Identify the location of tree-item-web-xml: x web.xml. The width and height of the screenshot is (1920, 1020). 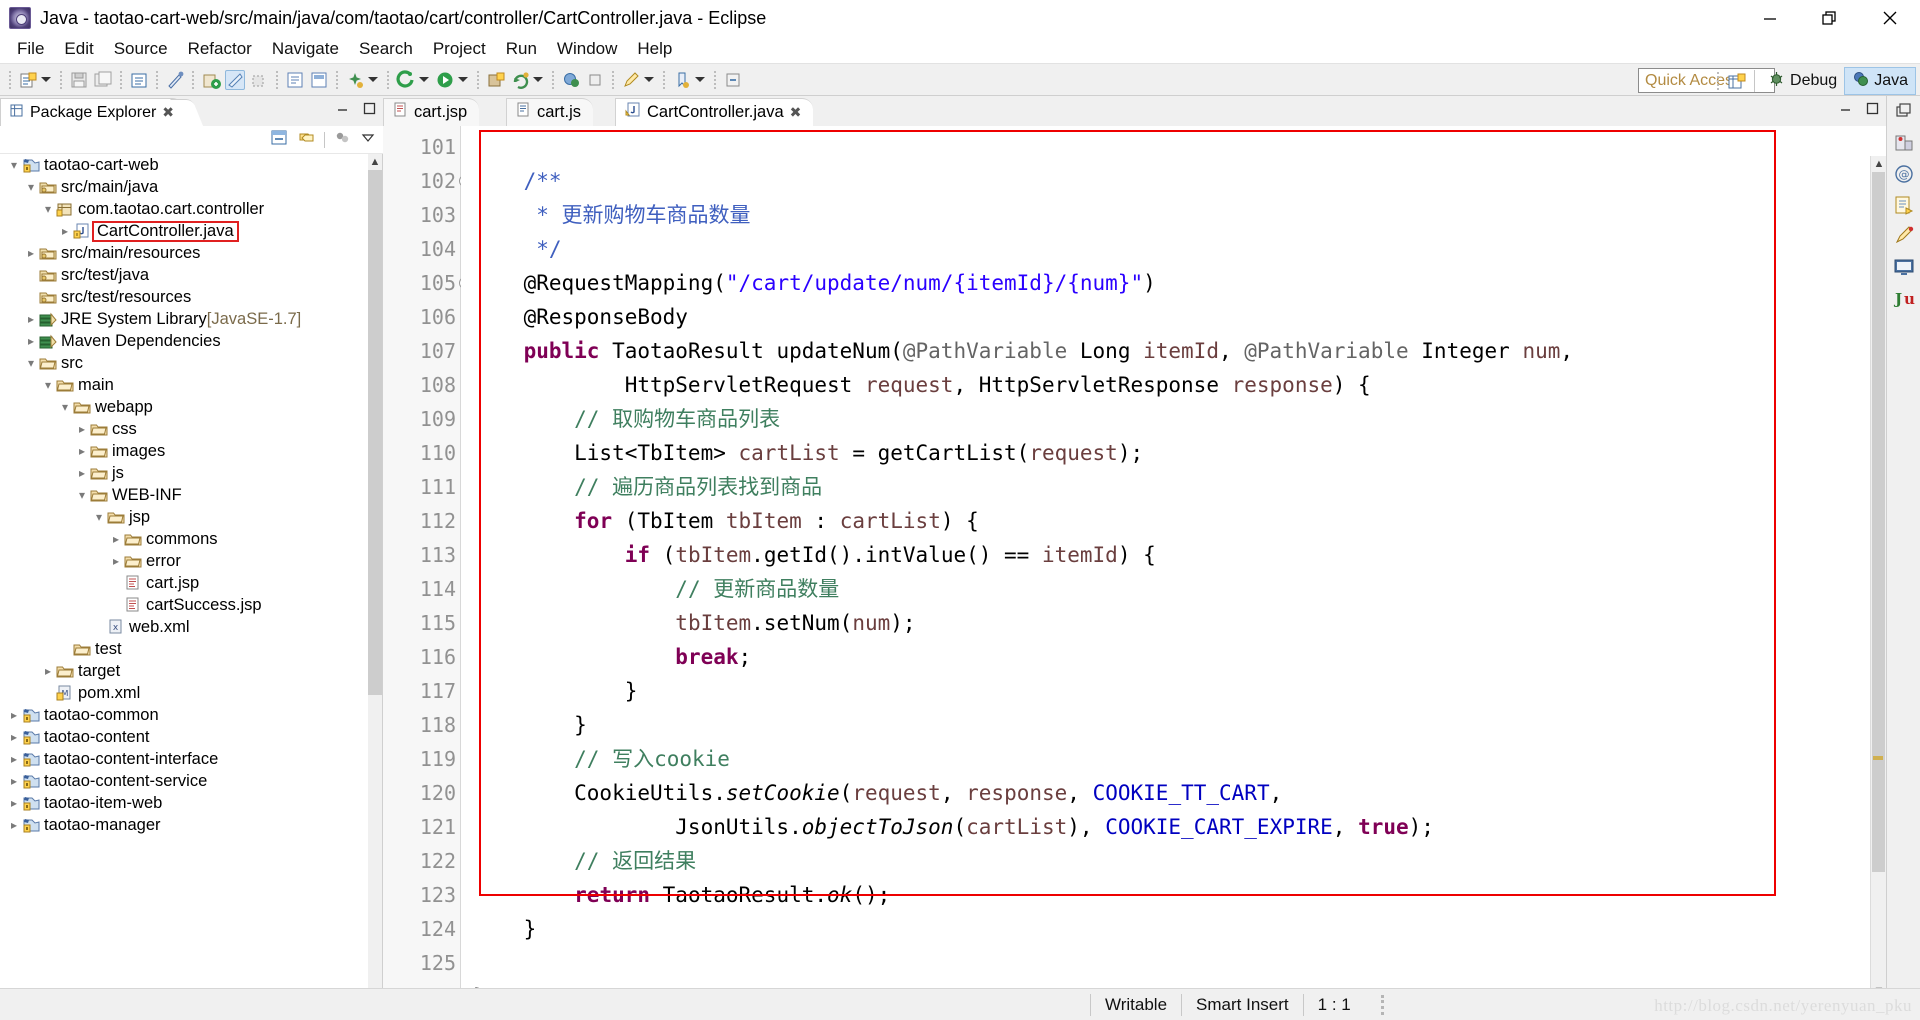
(191, 627).